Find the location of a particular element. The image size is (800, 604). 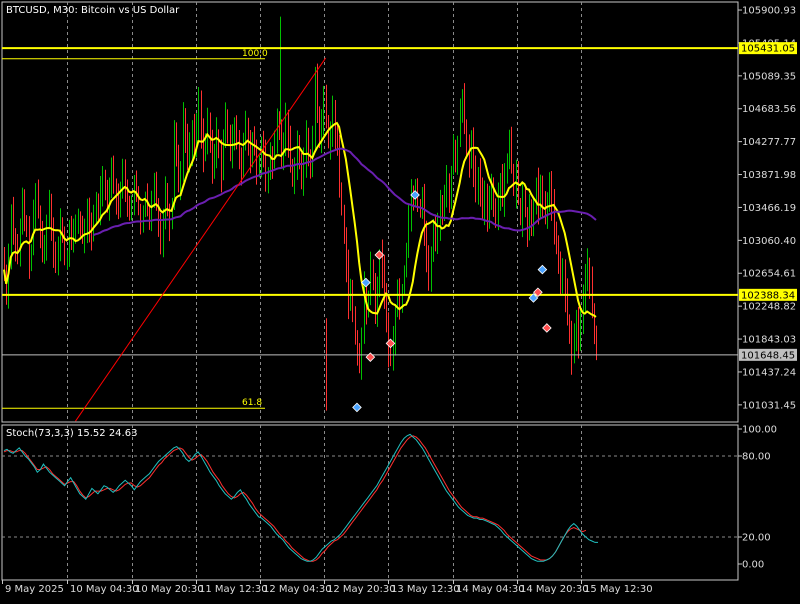

price-tick-label: 104683.56 is located at coordinates (769, 109).